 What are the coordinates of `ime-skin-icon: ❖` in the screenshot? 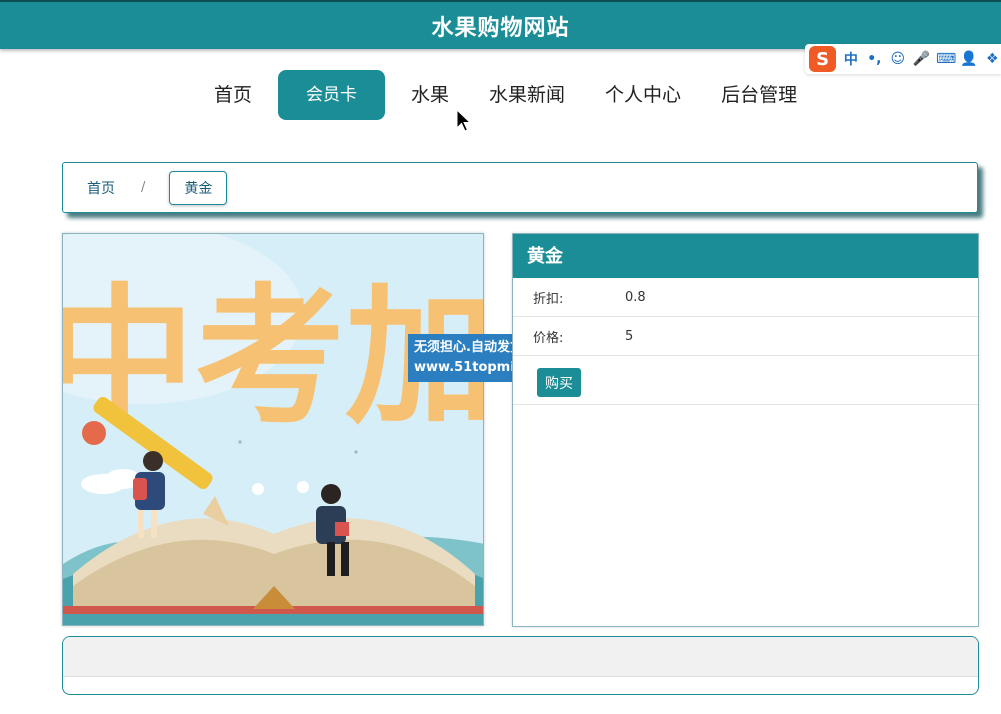 It's located at (992, 59).